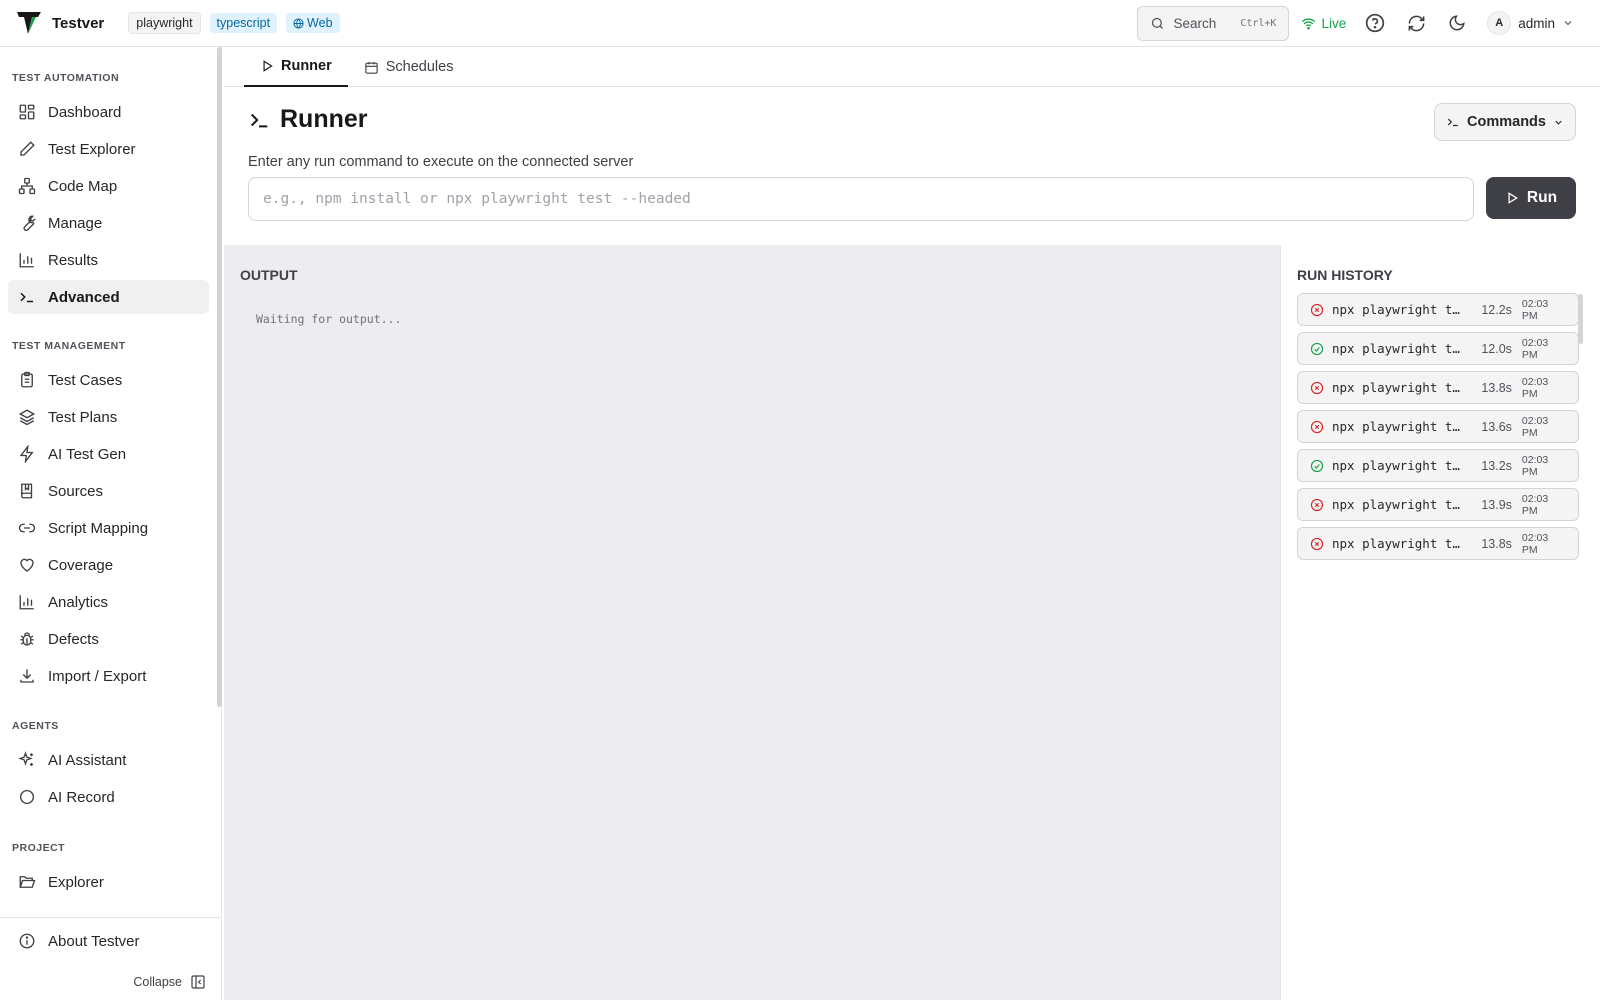  What do you see at coordinates (97, 676) in the screenshot?
I see `sidebar-item-label: Import / Export` at bounding box center [97, 676].